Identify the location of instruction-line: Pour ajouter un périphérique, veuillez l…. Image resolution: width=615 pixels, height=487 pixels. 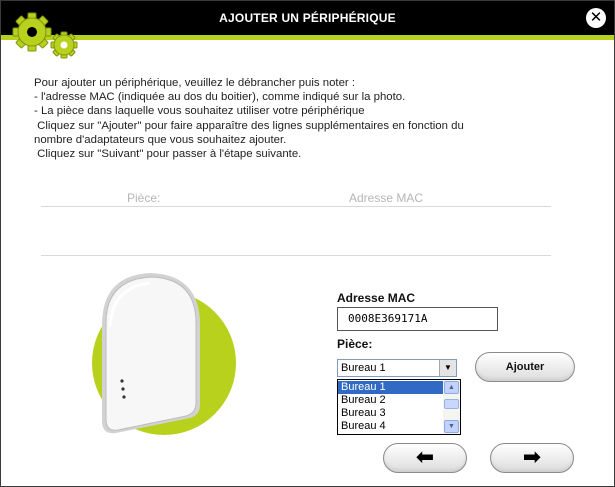
(195, 83).